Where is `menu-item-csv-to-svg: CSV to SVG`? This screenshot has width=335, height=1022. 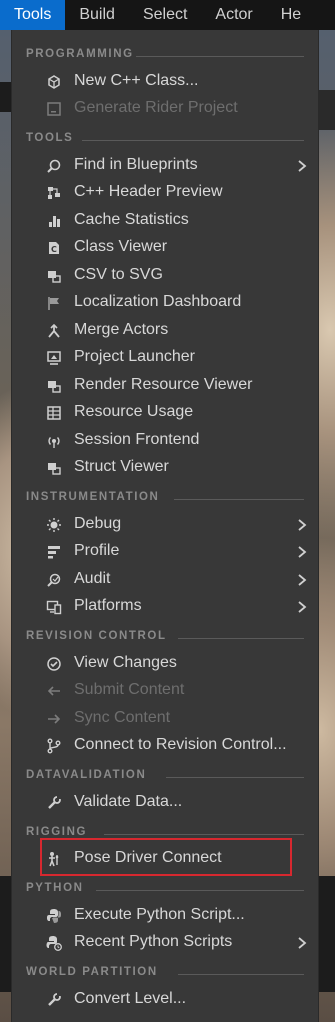 menu-item-csv-to-svg: CSV to SVG is located at coordinates (166, 276).